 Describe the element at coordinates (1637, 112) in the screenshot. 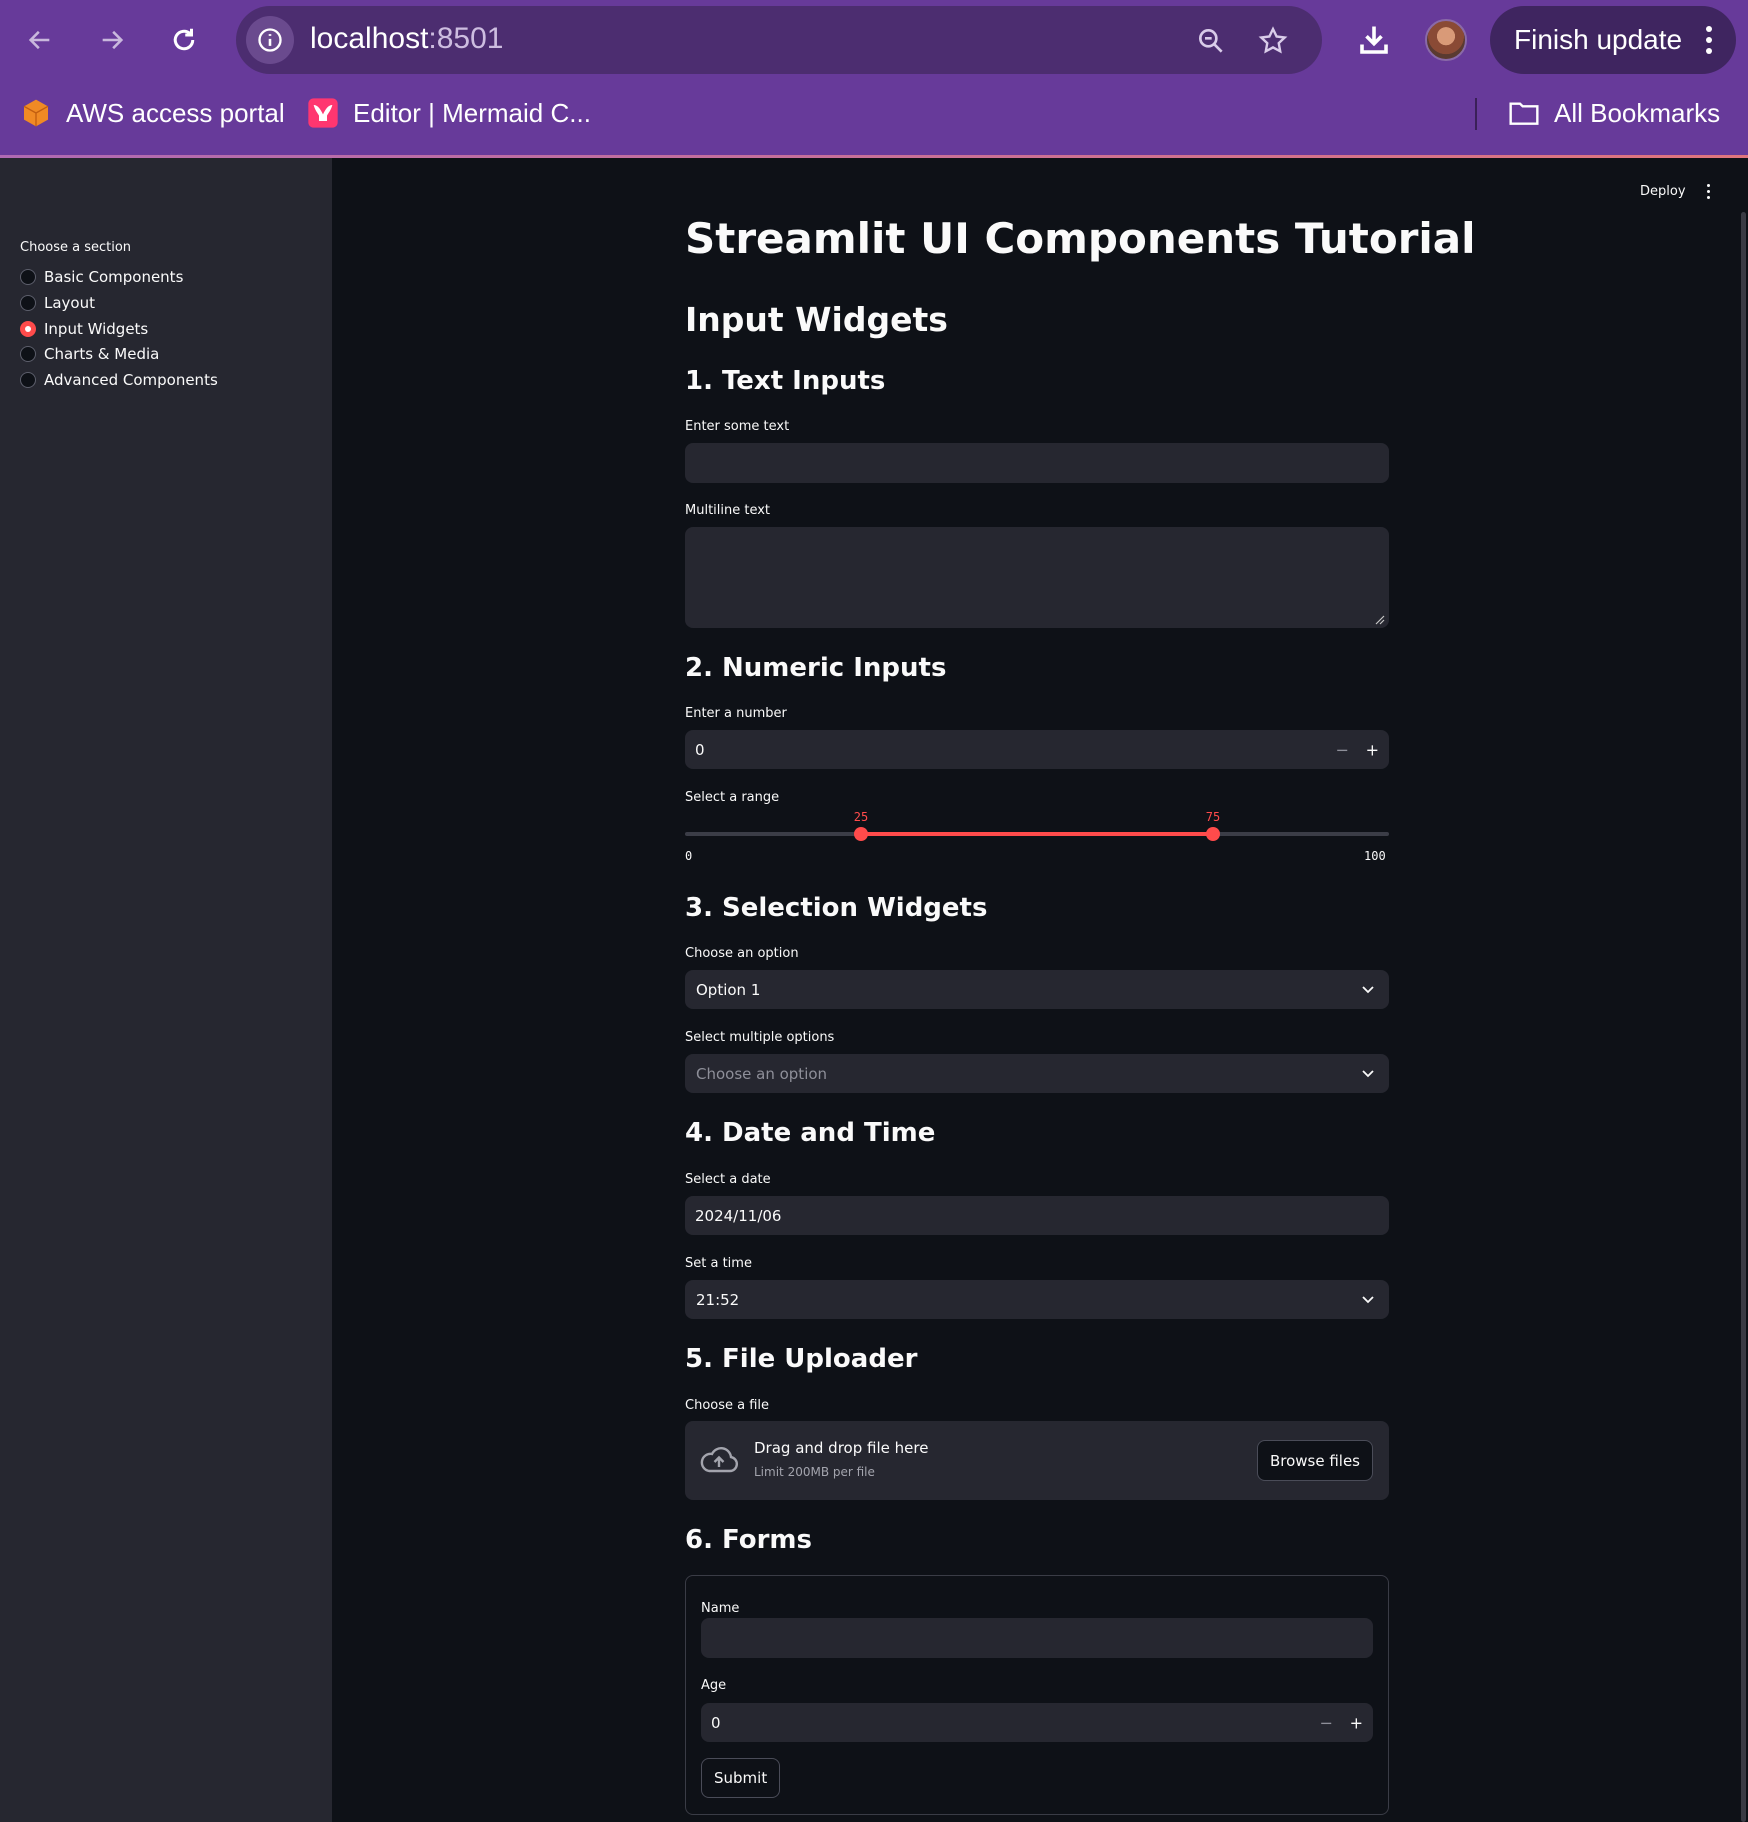

I see `all-bookmarks-label: All Bookmarks` at that location.